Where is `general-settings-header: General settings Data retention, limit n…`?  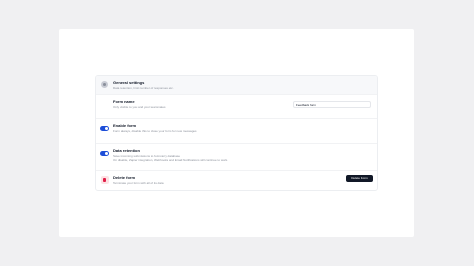 general-settings-header: General settings Data retention, limit n… is located at coordinates (236, 85).